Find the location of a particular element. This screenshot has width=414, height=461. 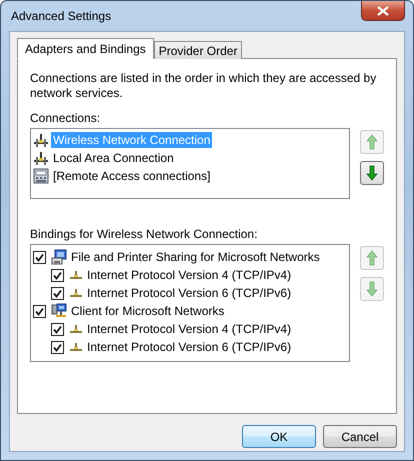

window-title: Advanced Settings is located at coordinates (61, 16).